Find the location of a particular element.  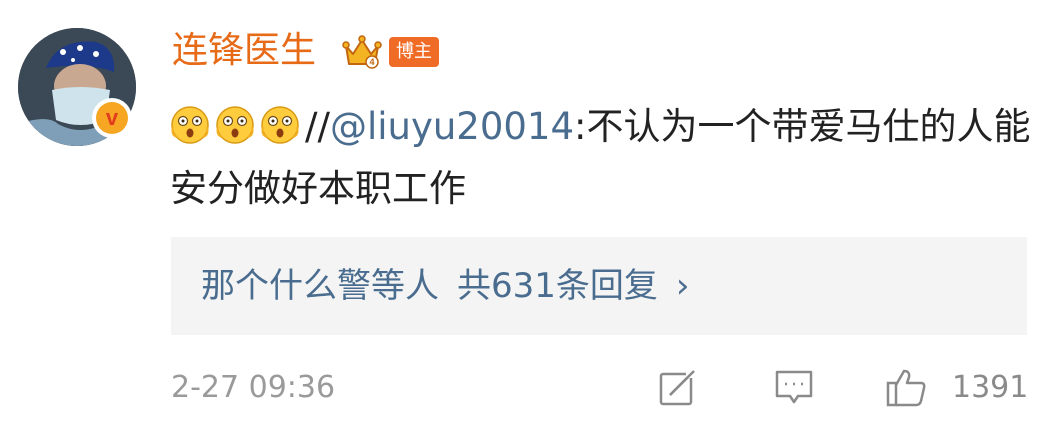

comment-icon is located at coordinates (794, 387).